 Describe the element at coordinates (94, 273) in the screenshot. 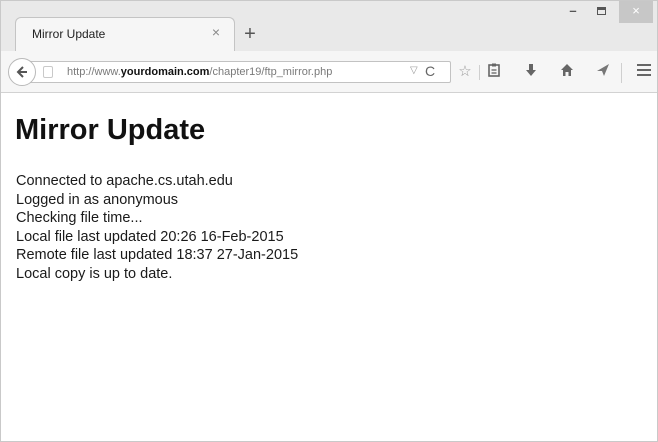

I see `log-line: Local copy is up to date.` at that location.